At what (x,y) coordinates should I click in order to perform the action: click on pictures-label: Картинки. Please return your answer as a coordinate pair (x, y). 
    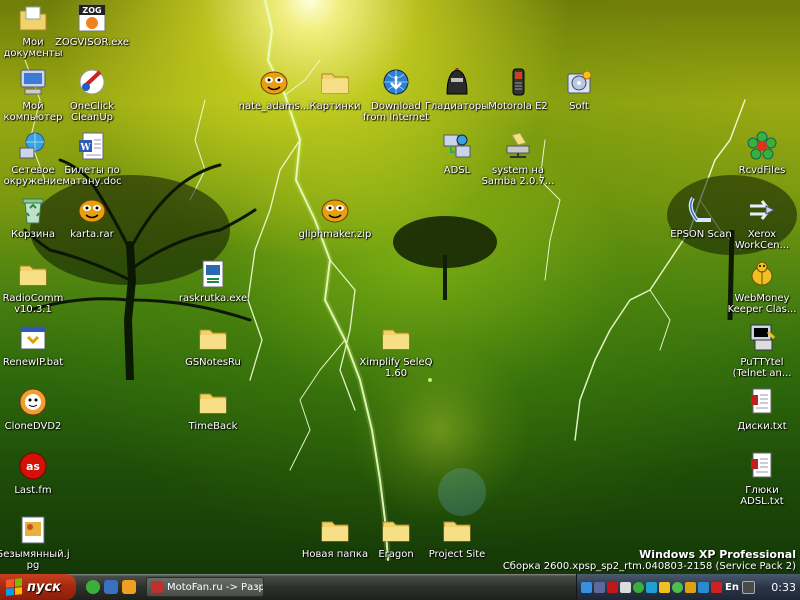
    Looking at the image, I should click on (335, 106).